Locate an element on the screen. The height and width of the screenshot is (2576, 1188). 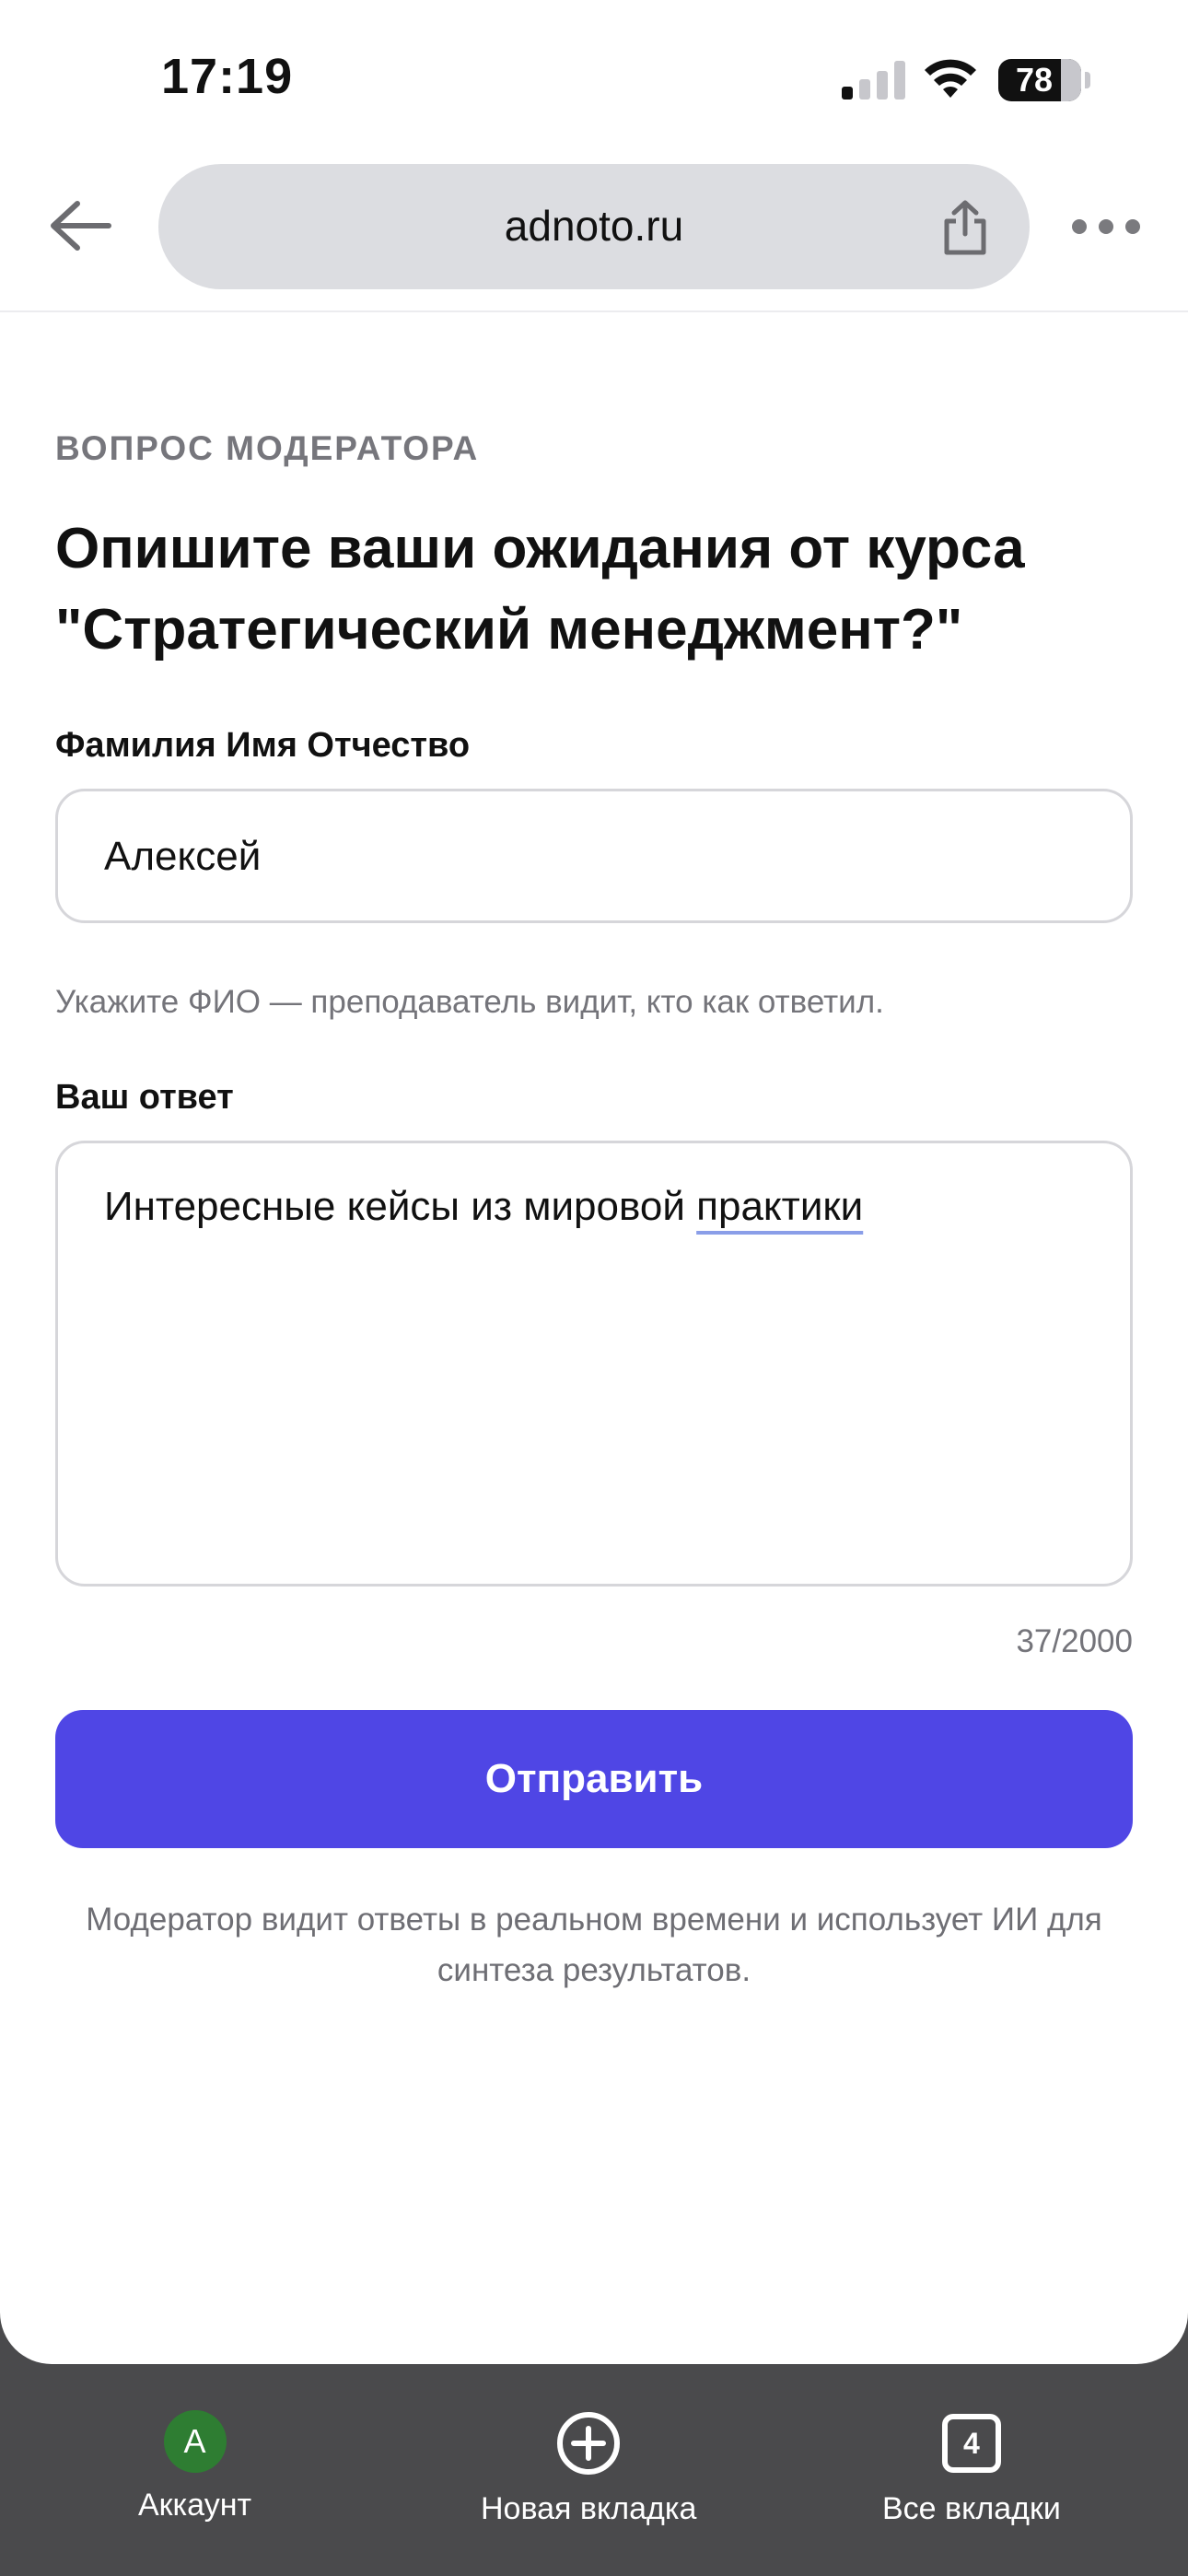
address-bar: adnoto.ru is located at coordinates (594, 227).